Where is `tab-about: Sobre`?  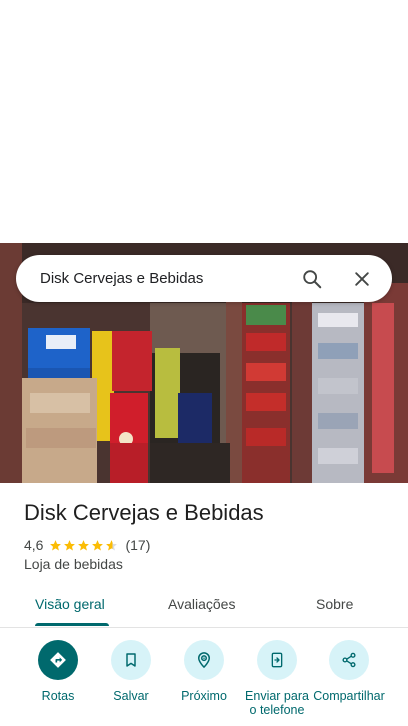 tab-about: Sobre is located at coordinates (334, 604).